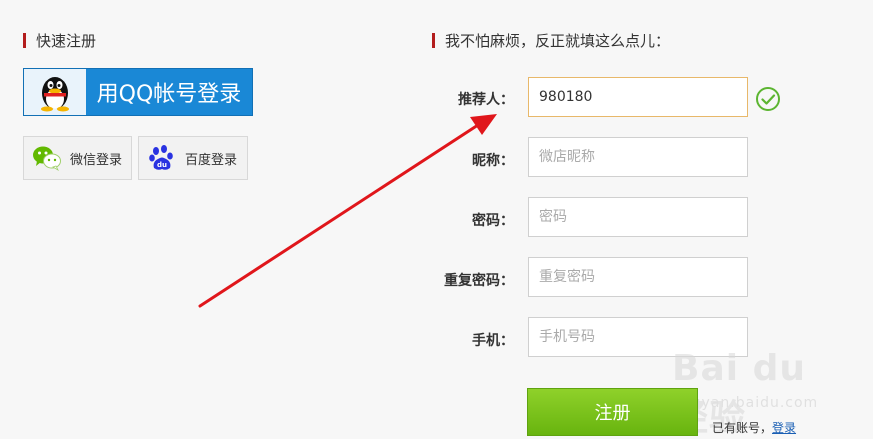 Image resolution: width=873 pixels, height=439 pixels. Describe the element at coordinates (768, 101) in the screenshot. I see `check-circle-icon` at that location.